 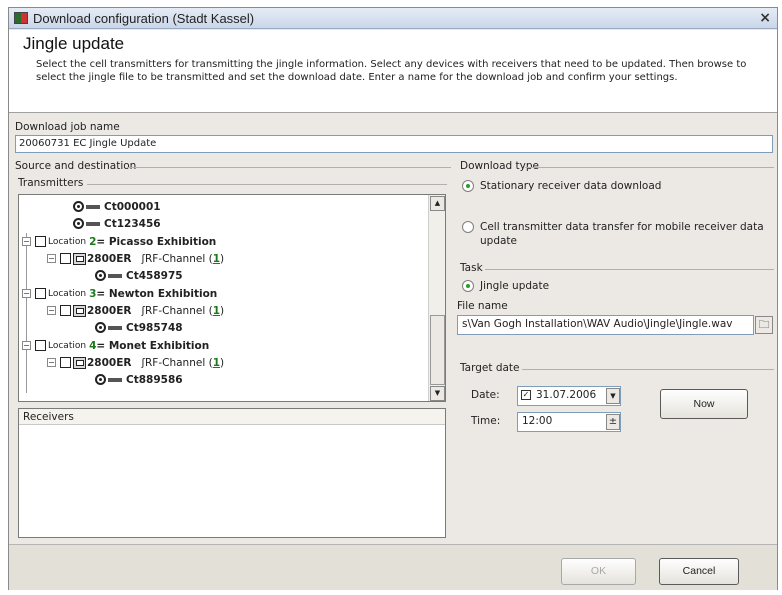 I want to click on tree-item-transmitter: Ct985748, so click(x=139, y=327).